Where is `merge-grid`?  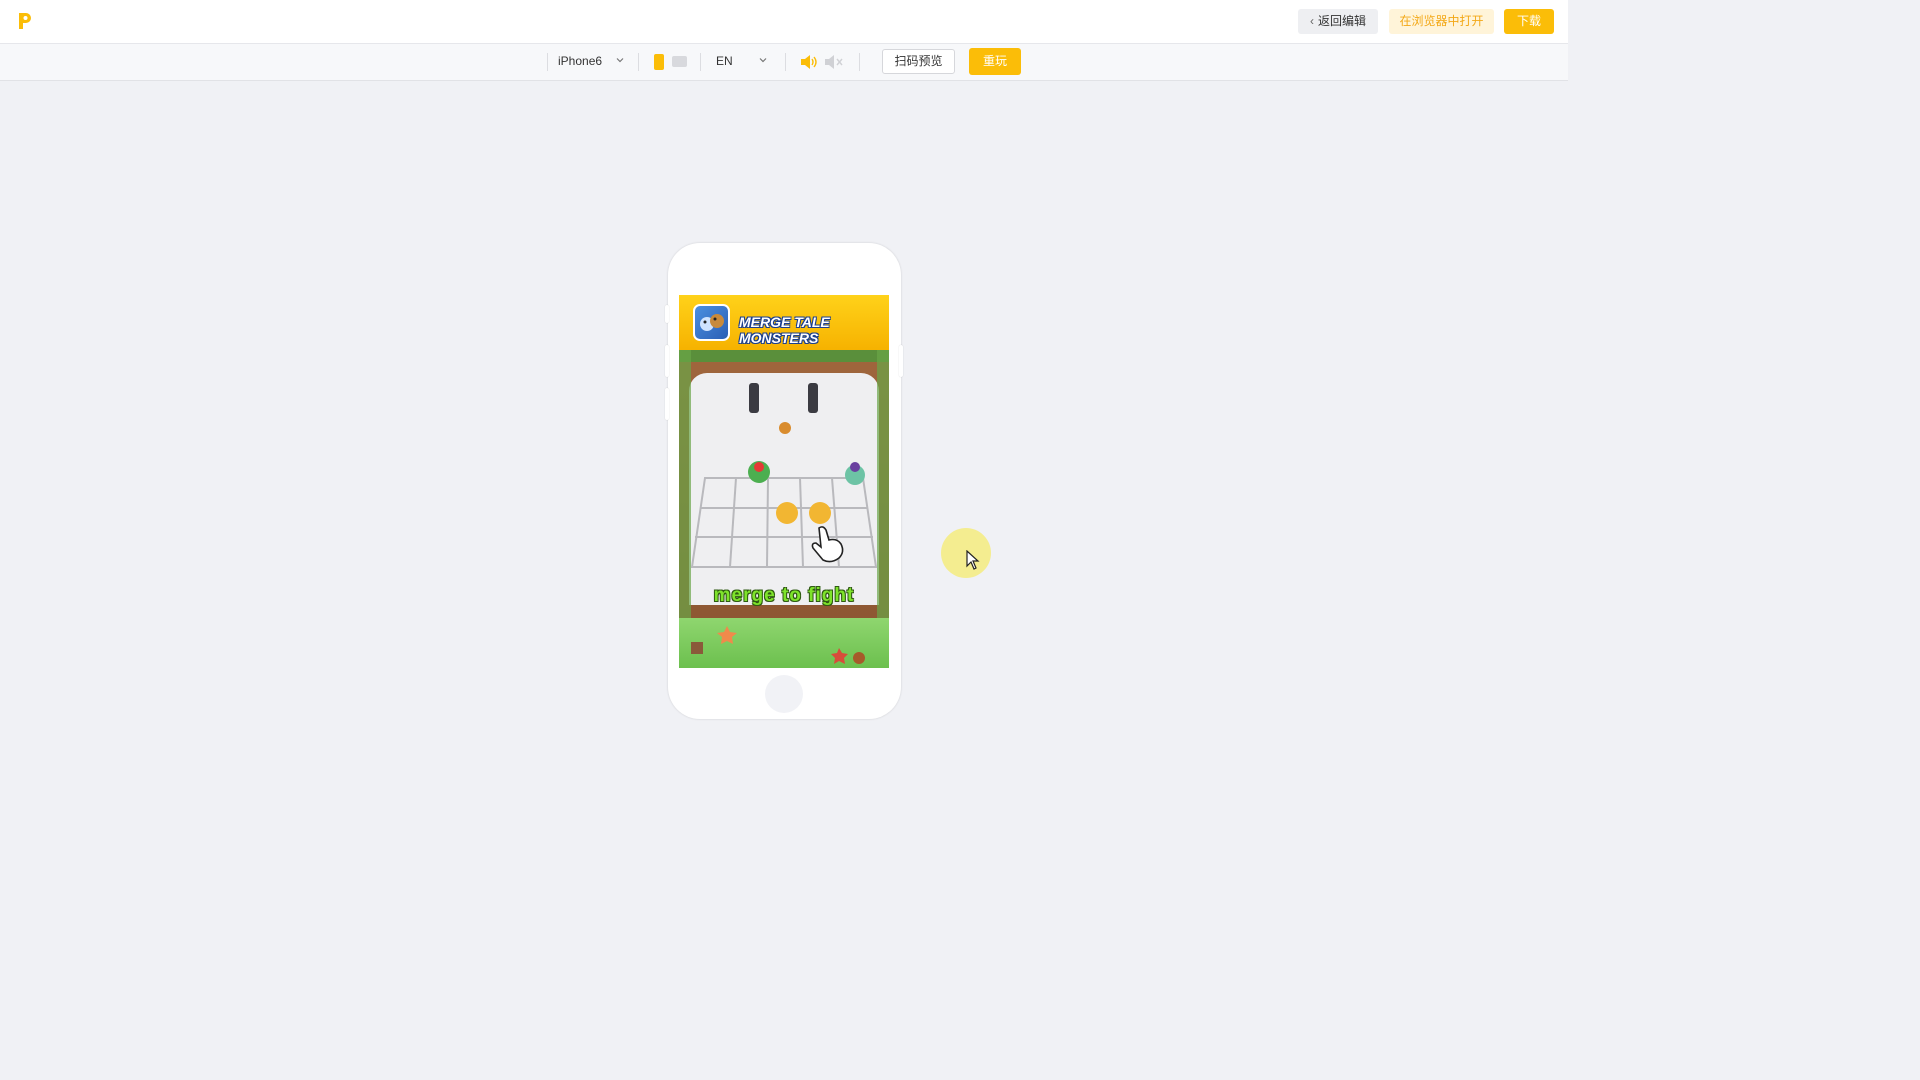 merge-grid is located at coordinates (784, 484).